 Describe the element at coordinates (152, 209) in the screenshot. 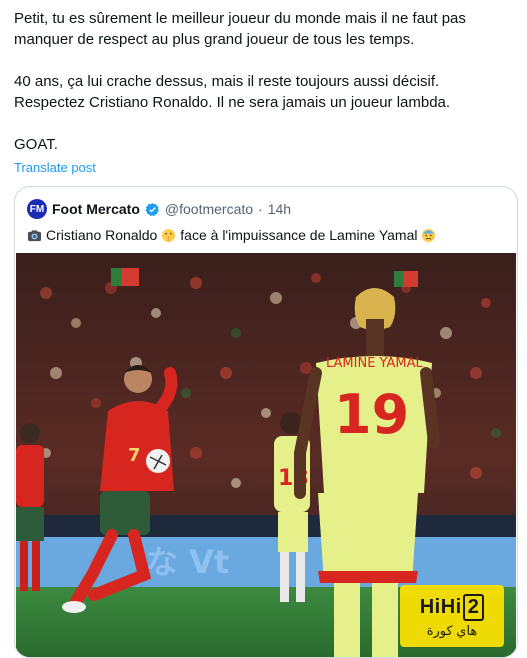

I see `verified-badge-icon` at that location.